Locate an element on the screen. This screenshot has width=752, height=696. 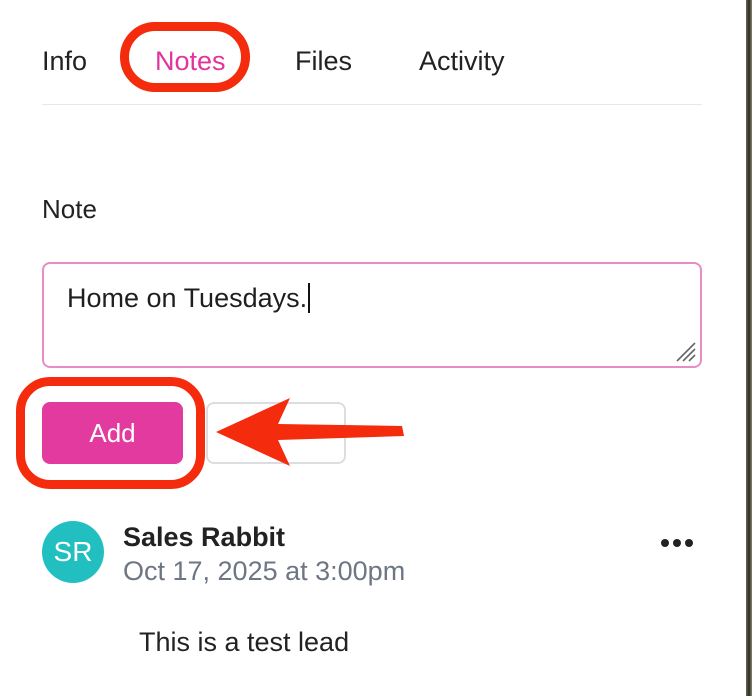
tab-files: Files is located at coordinates (323, 61).